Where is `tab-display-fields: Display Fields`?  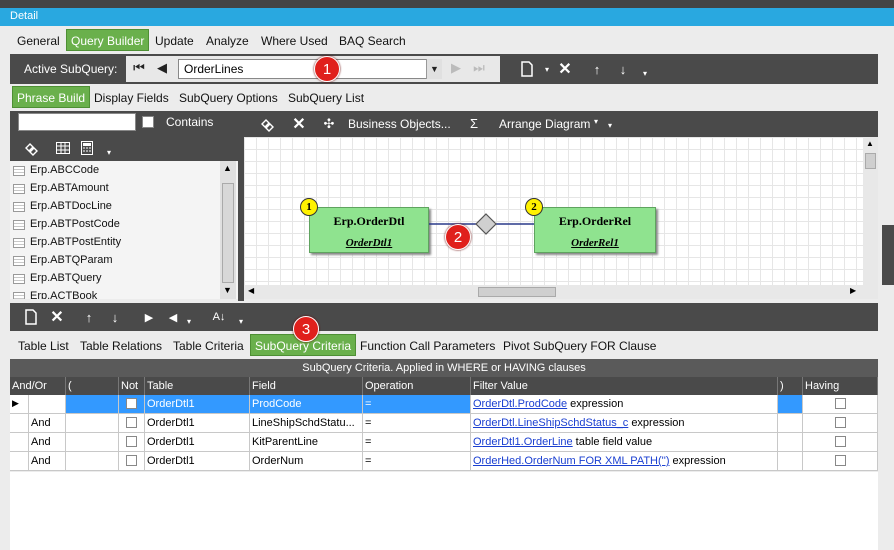 tab-display-fields: Display Fields is located at coordinates (131, 98).